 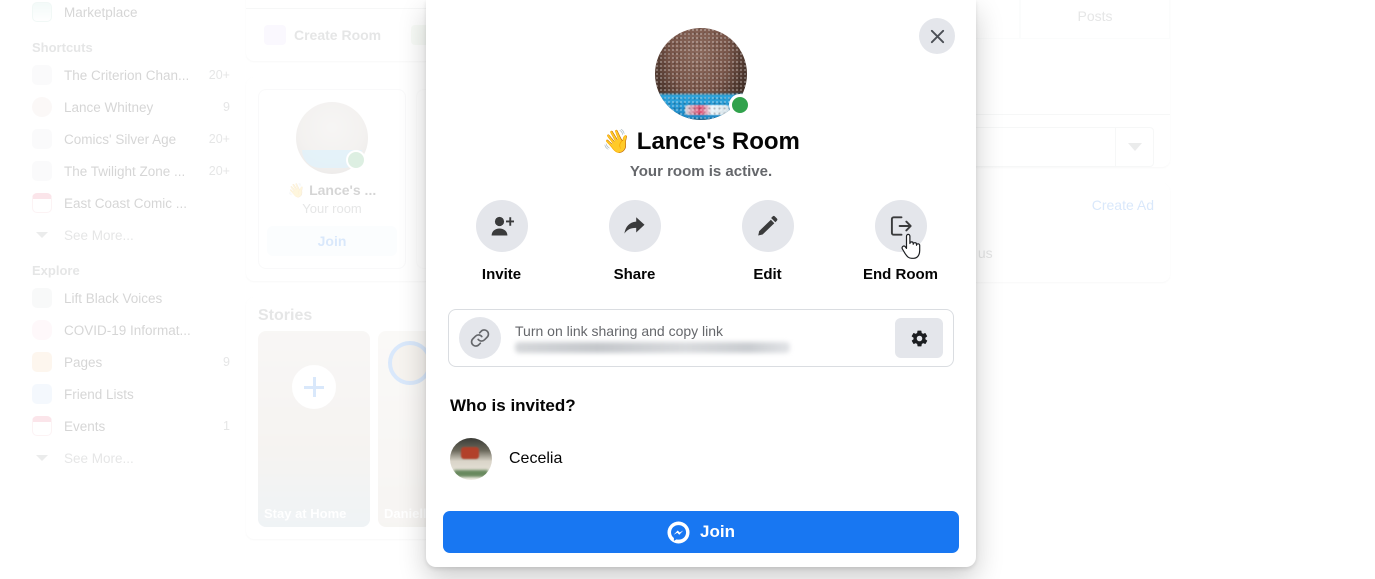 I want to click on room-action-buttons: Invite Share Edit End Room, so click(x=701, y=241).